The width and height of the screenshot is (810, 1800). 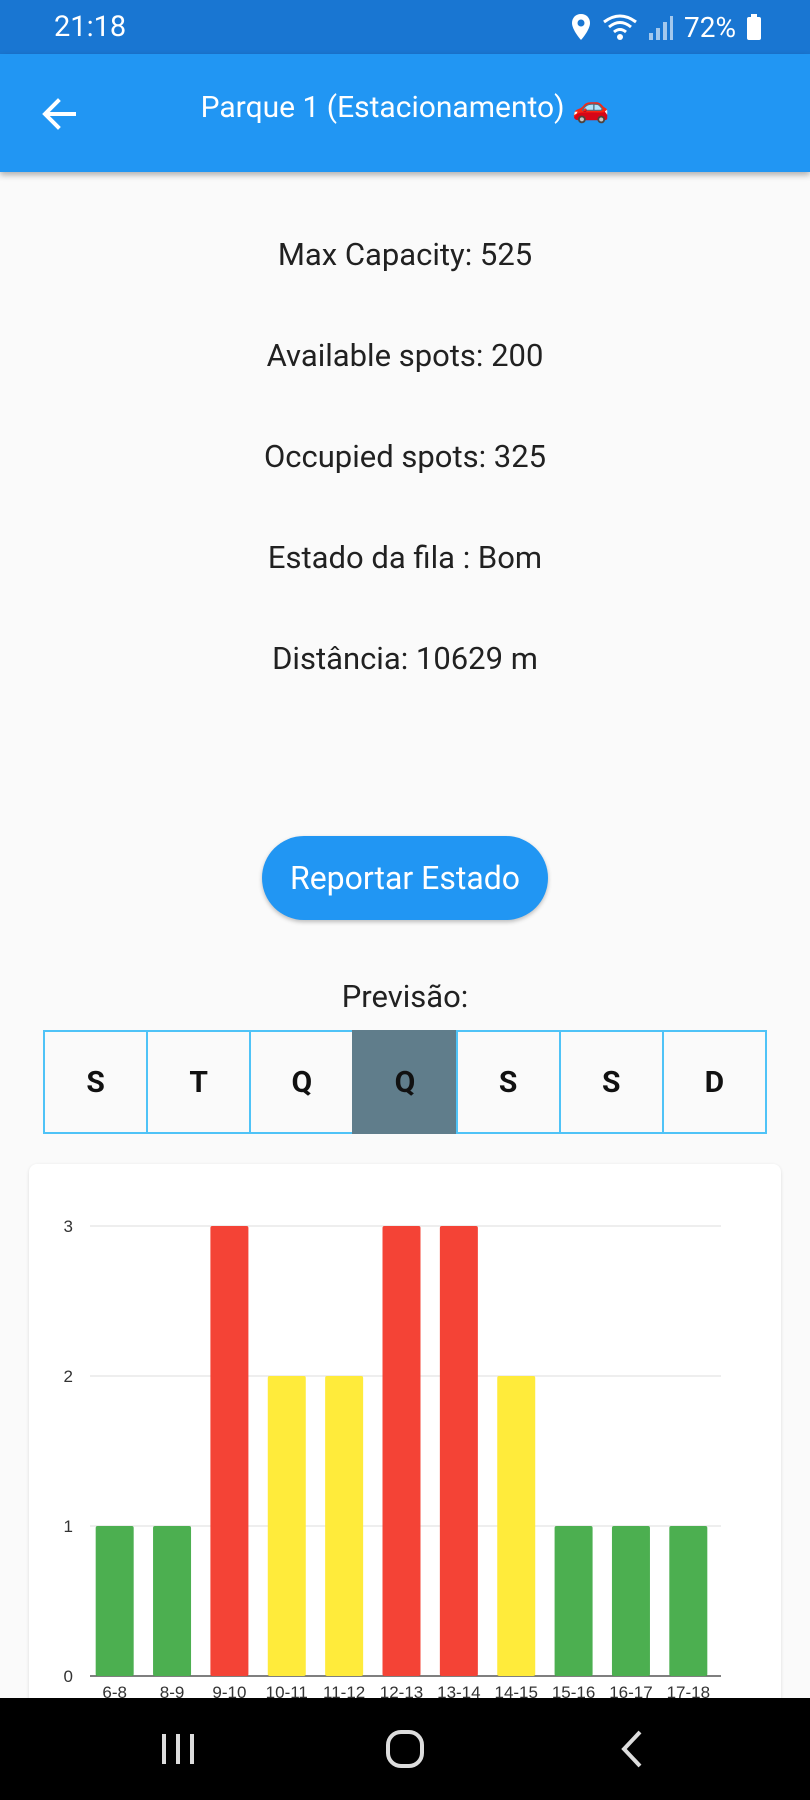 I want to click on available-spots-text: Available spots: 200, so click(x=405, y=355).